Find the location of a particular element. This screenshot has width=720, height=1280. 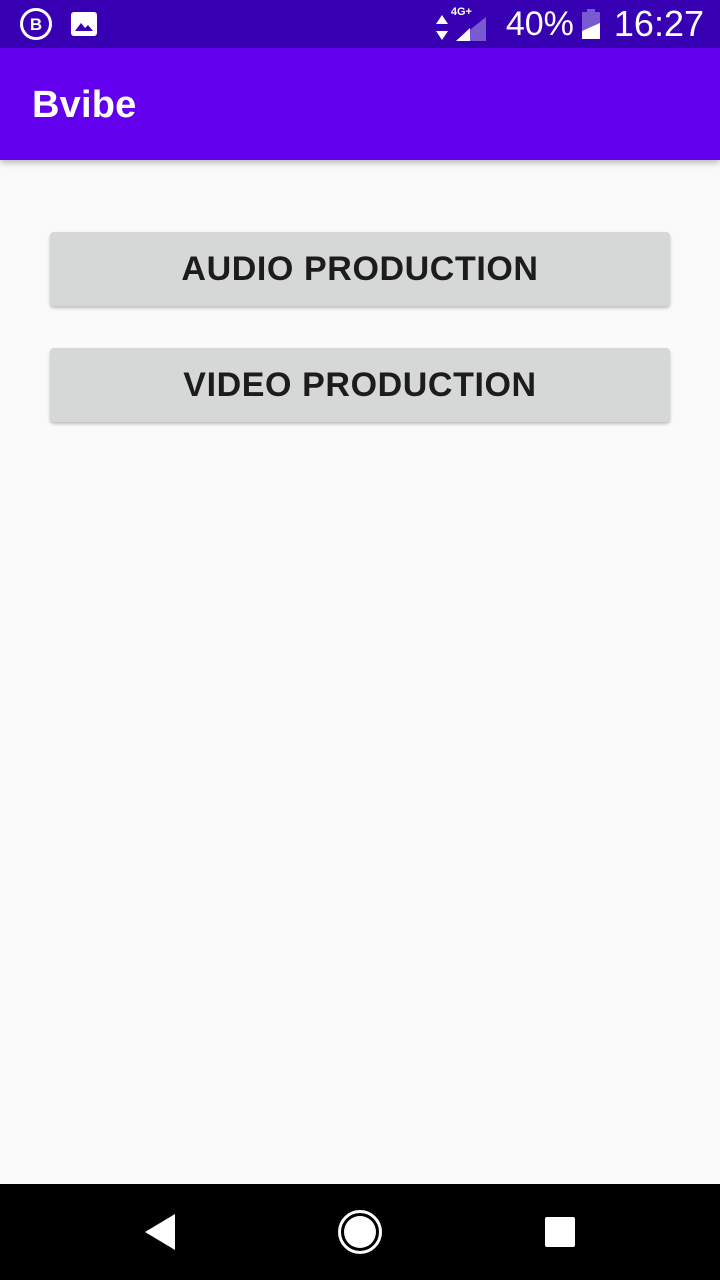

audio-production-button: AUDIO PRODUCTION is located at coordinates (360, 269).